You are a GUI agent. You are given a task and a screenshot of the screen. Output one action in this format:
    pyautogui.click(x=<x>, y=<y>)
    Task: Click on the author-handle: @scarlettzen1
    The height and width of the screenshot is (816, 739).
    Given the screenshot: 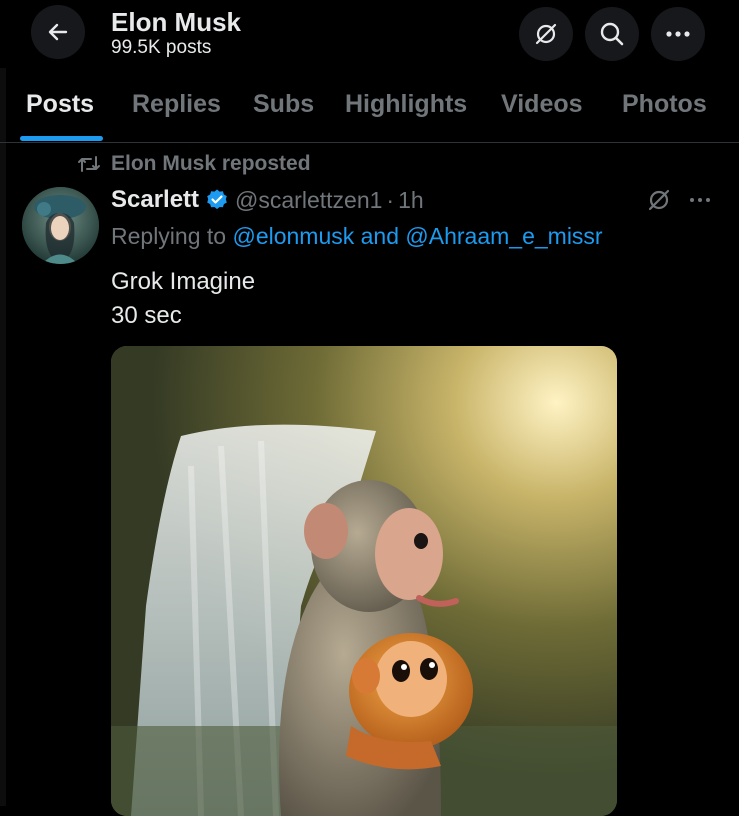 What is the action you would take?
    pyautogui.click(x=308, y=200)
    